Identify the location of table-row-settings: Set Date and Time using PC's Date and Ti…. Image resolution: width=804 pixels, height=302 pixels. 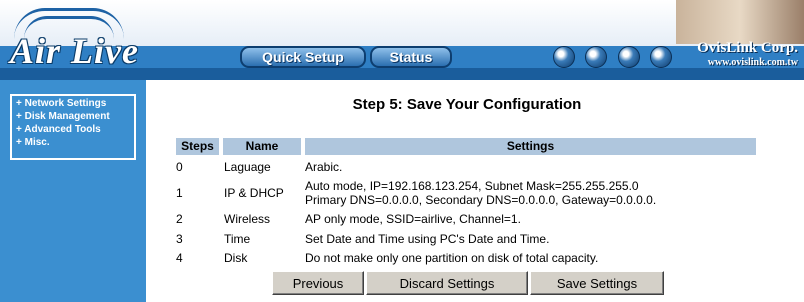
(427, 239).